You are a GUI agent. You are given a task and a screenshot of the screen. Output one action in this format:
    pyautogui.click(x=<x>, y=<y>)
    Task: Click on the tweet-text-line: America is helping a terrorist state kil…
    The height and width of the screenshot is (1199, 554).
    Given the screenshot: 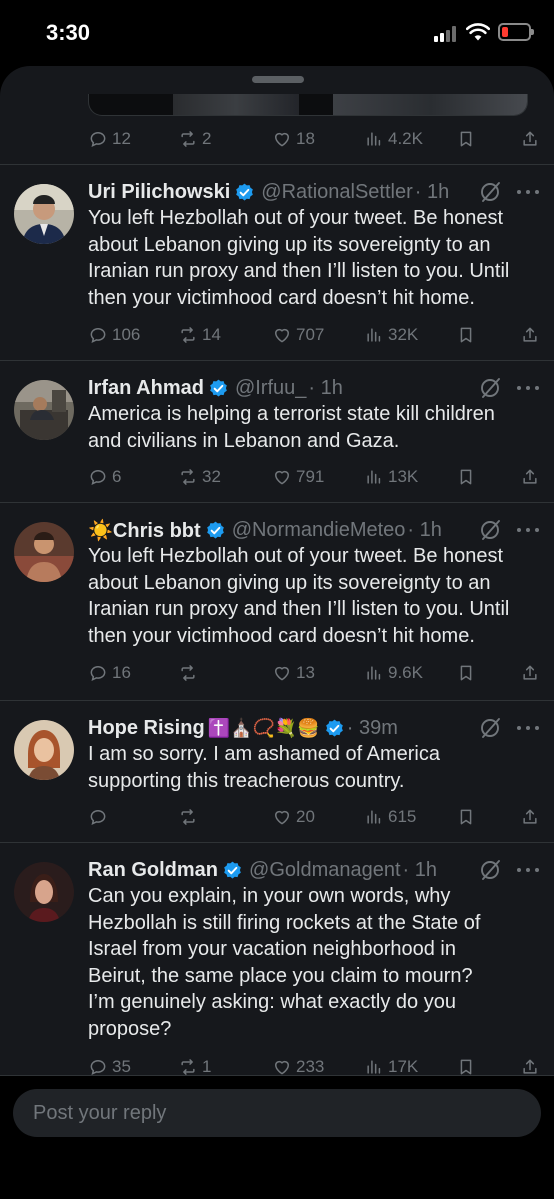 What is the action you would take?
    pyautogui.click(x=291, y=414)
    